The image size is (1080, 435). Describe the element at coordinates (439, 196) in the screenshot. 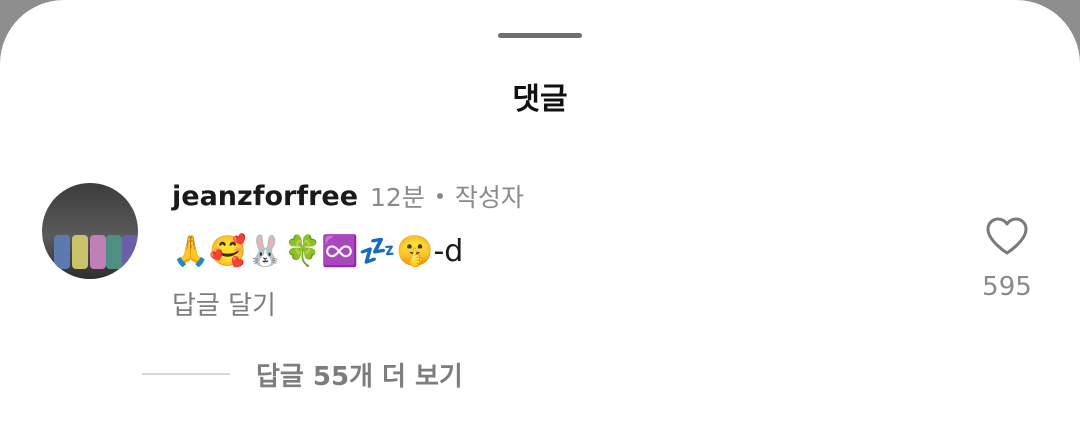

I see `separator-dot` at that location.